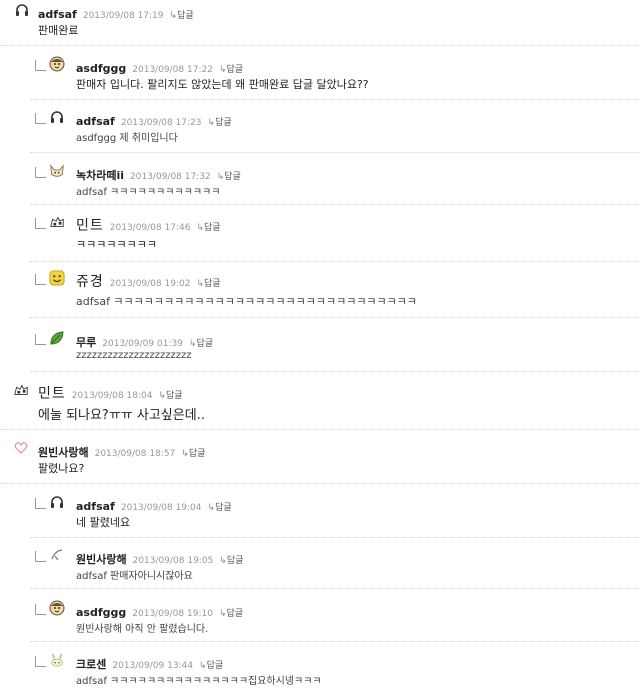 The image size is (640, 688). Describe the element at coordinates (57, 555) in the screenshot. I see `bird-icon` at that location.